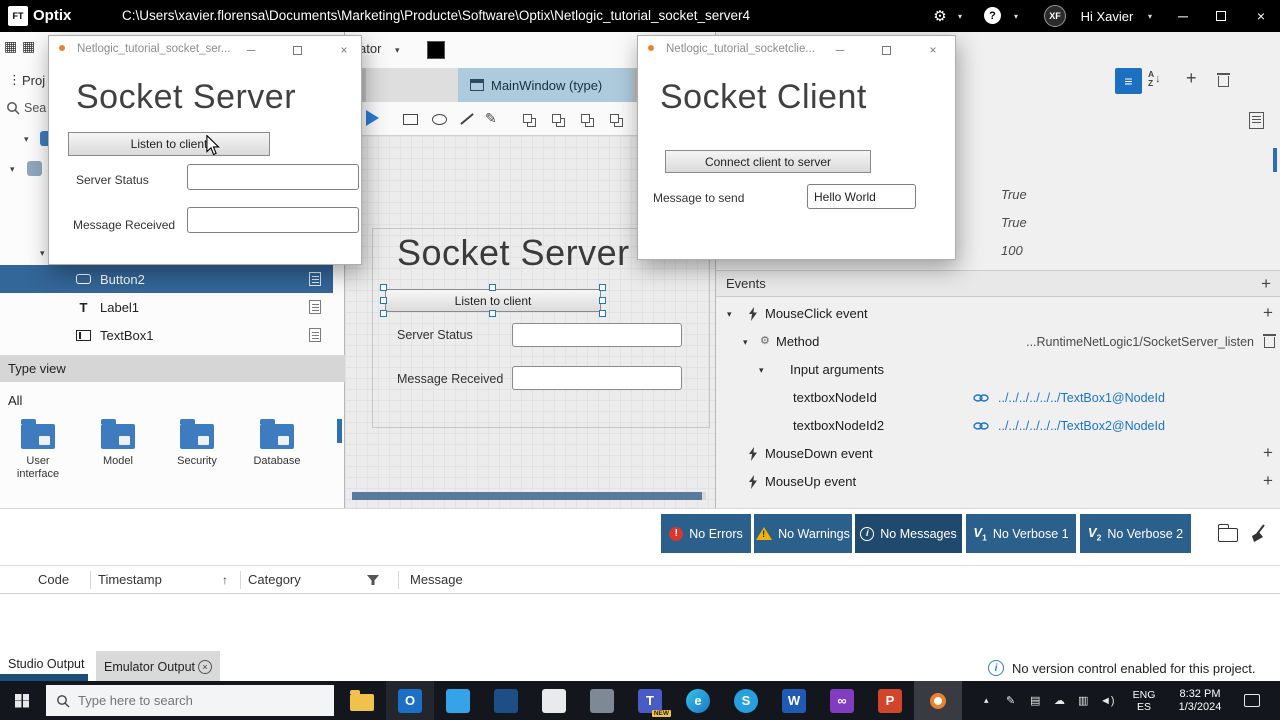 This screenshot has height=720, width=1280. What do you see at coordinates (491, 118) in the screenshot?
I see `pen-tool-icon: ✎` at bounding box center [491, 118].